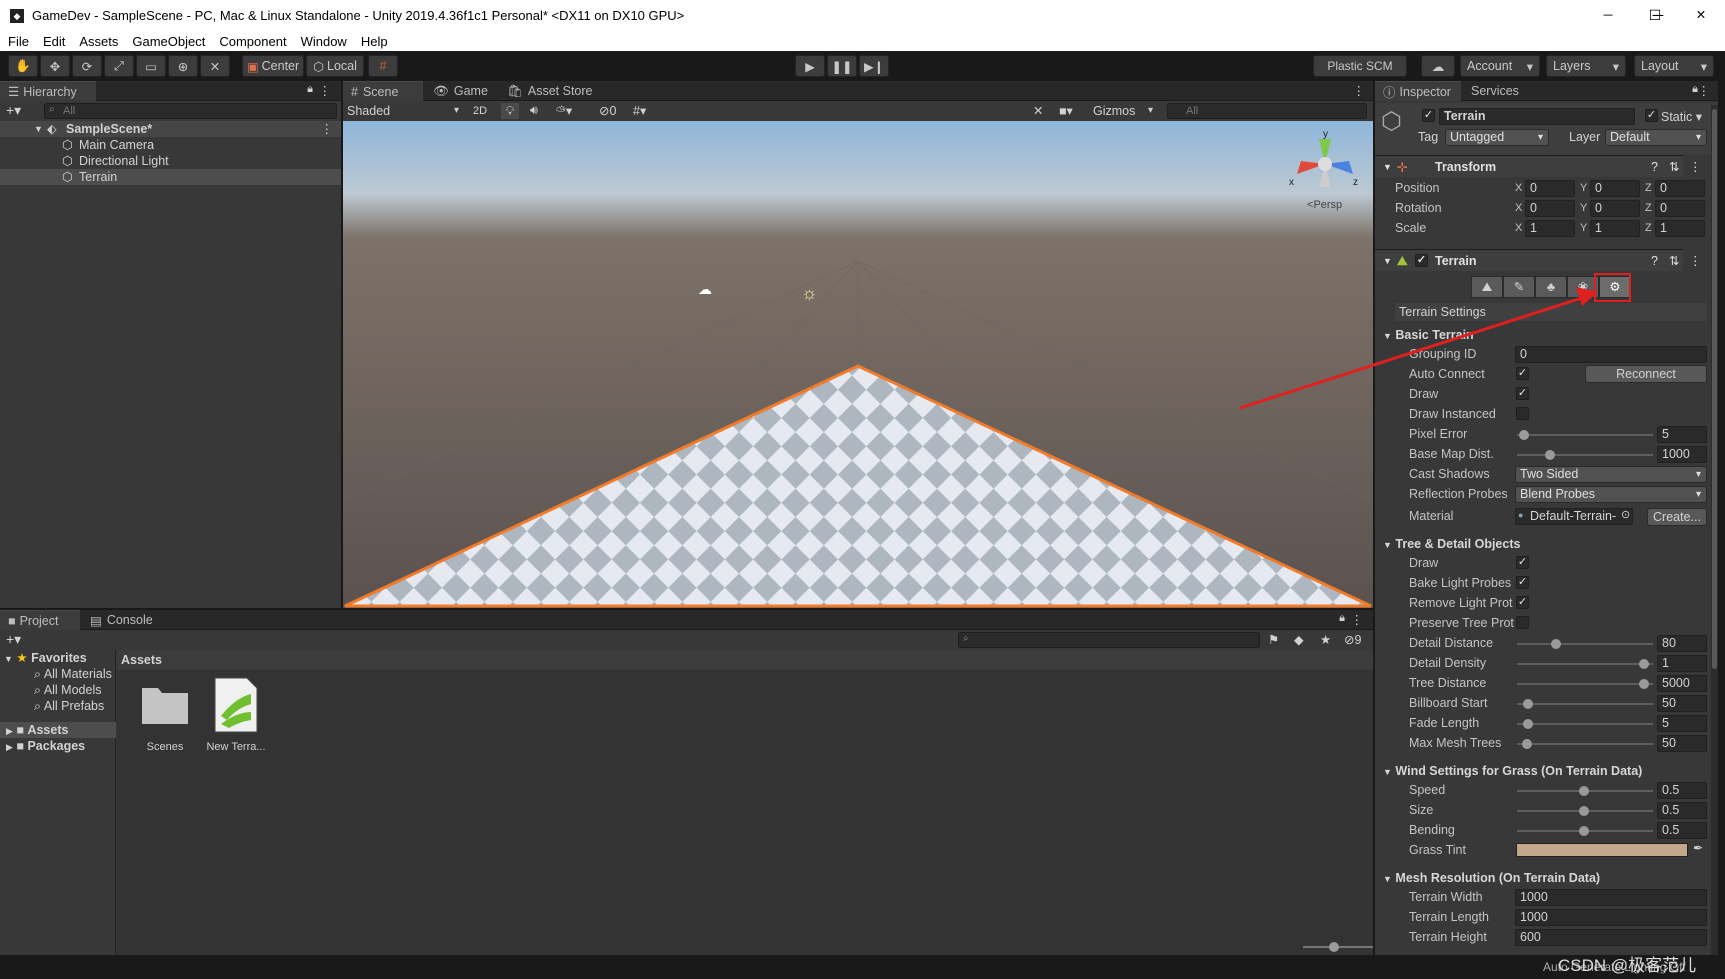  I want to click on transform-rotation-z-field: 0, so click(1680, 208).